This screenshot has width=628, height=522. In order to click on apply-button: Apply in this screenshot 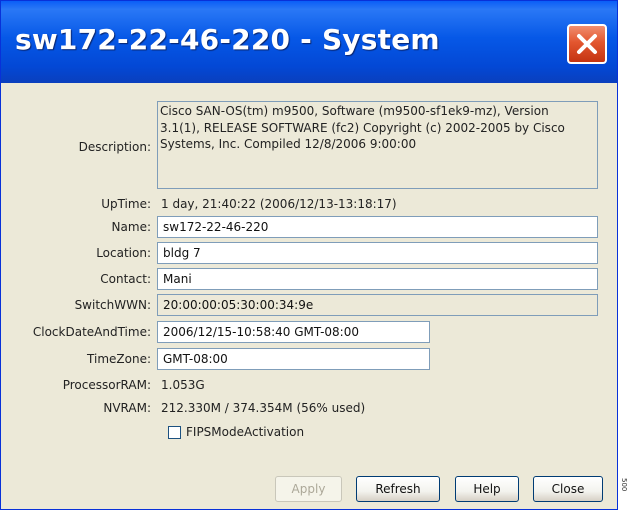, I will do `click(308, 489)`.